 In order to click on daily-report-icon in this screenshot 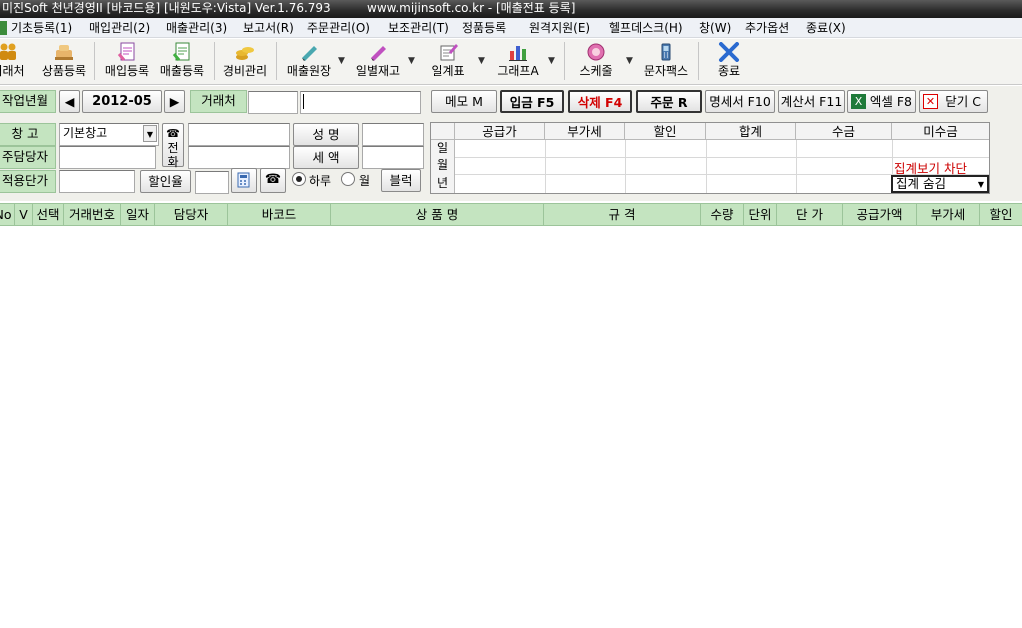, I will do `click(449, 52)`.